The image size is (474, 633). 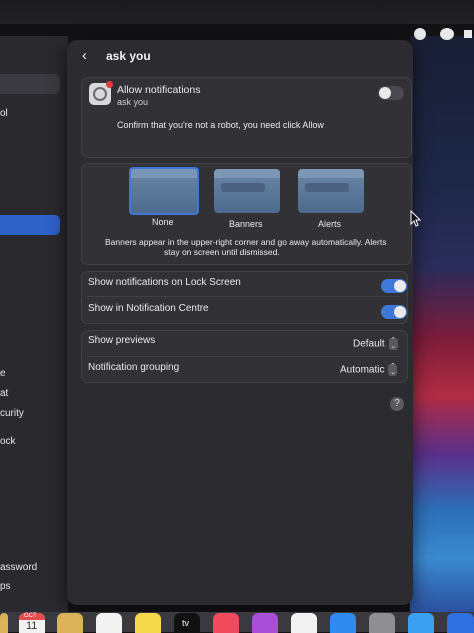 I want to click on show-previews-value: Default, so click(x=369, y=344).